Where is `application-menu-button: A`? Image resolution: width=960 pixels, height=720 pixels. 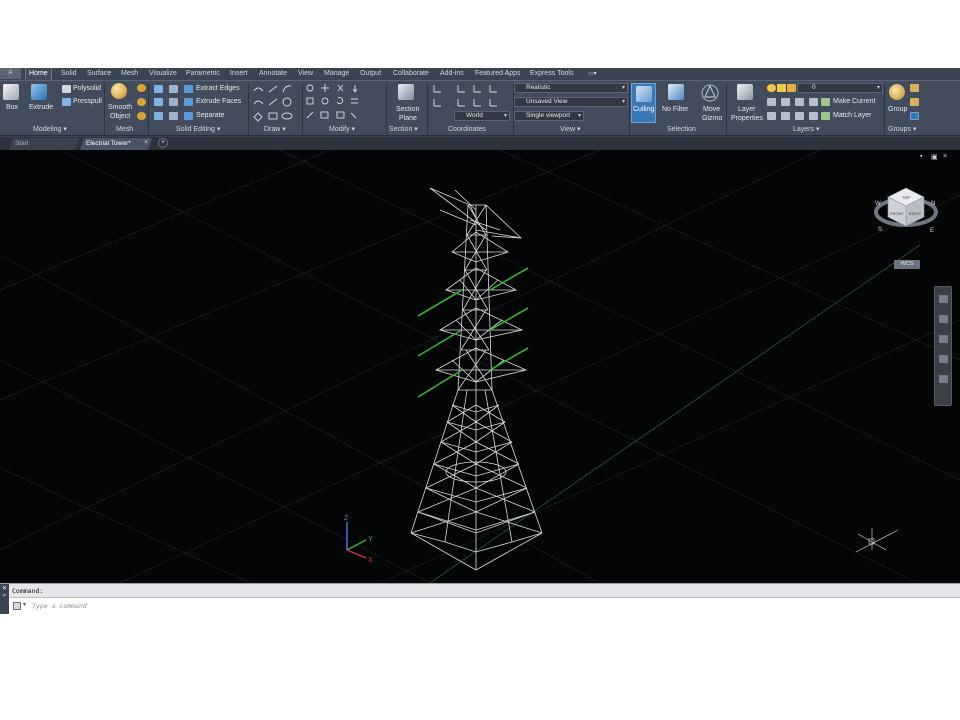
application-menu-button: A is located at coordinates (10, 73).